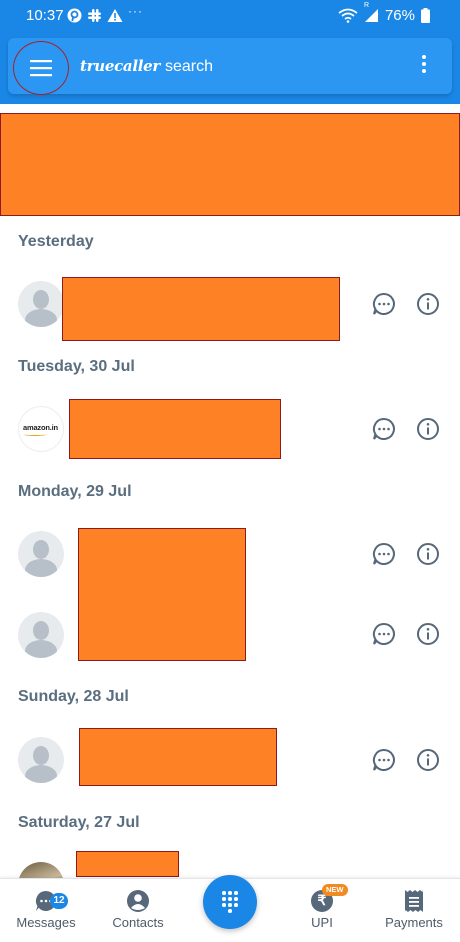  What do you see at coordinates (414, 901) in the screenshot?
I see `receipt-icon` at bounding box center [414, 901].